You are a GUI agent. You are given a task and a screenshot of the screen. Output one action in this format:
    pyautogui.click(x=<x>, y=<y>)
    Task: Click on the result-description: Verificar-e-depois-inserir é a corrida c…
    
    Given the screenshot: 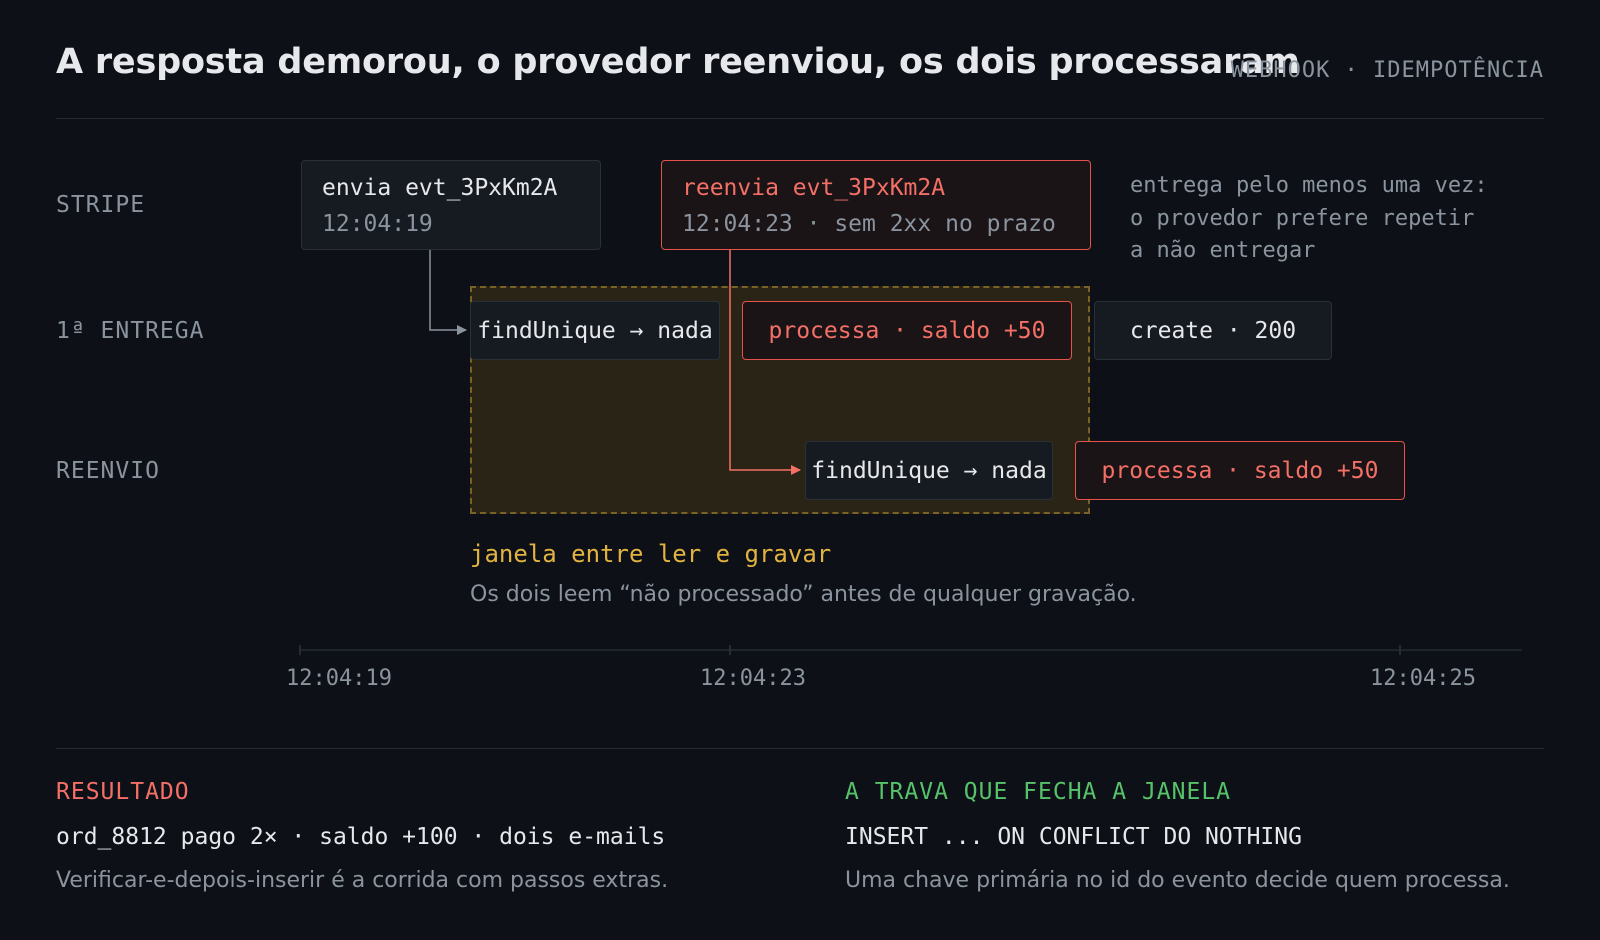 What is the action you would take?
    pyautogui.click(x=362, y=880)
    